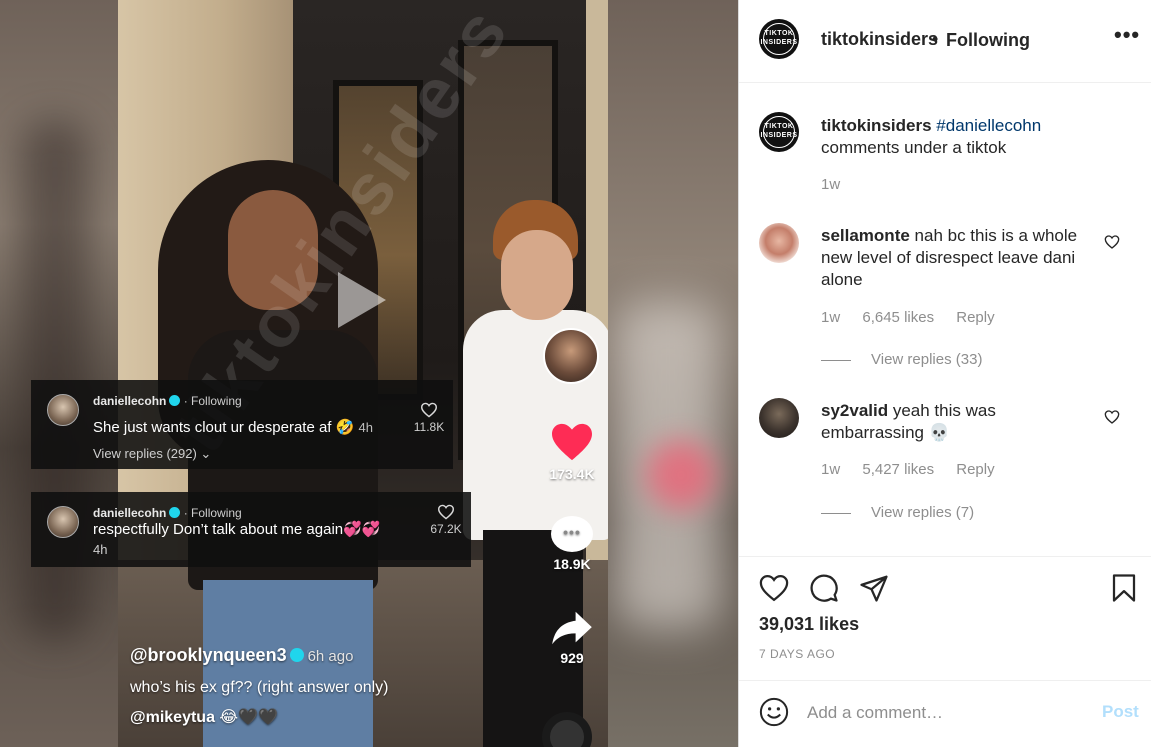 The height and width of the screenshot is (747, 1151). I want to click on tiktok-like-count: 173.4K, so click(572, 452).